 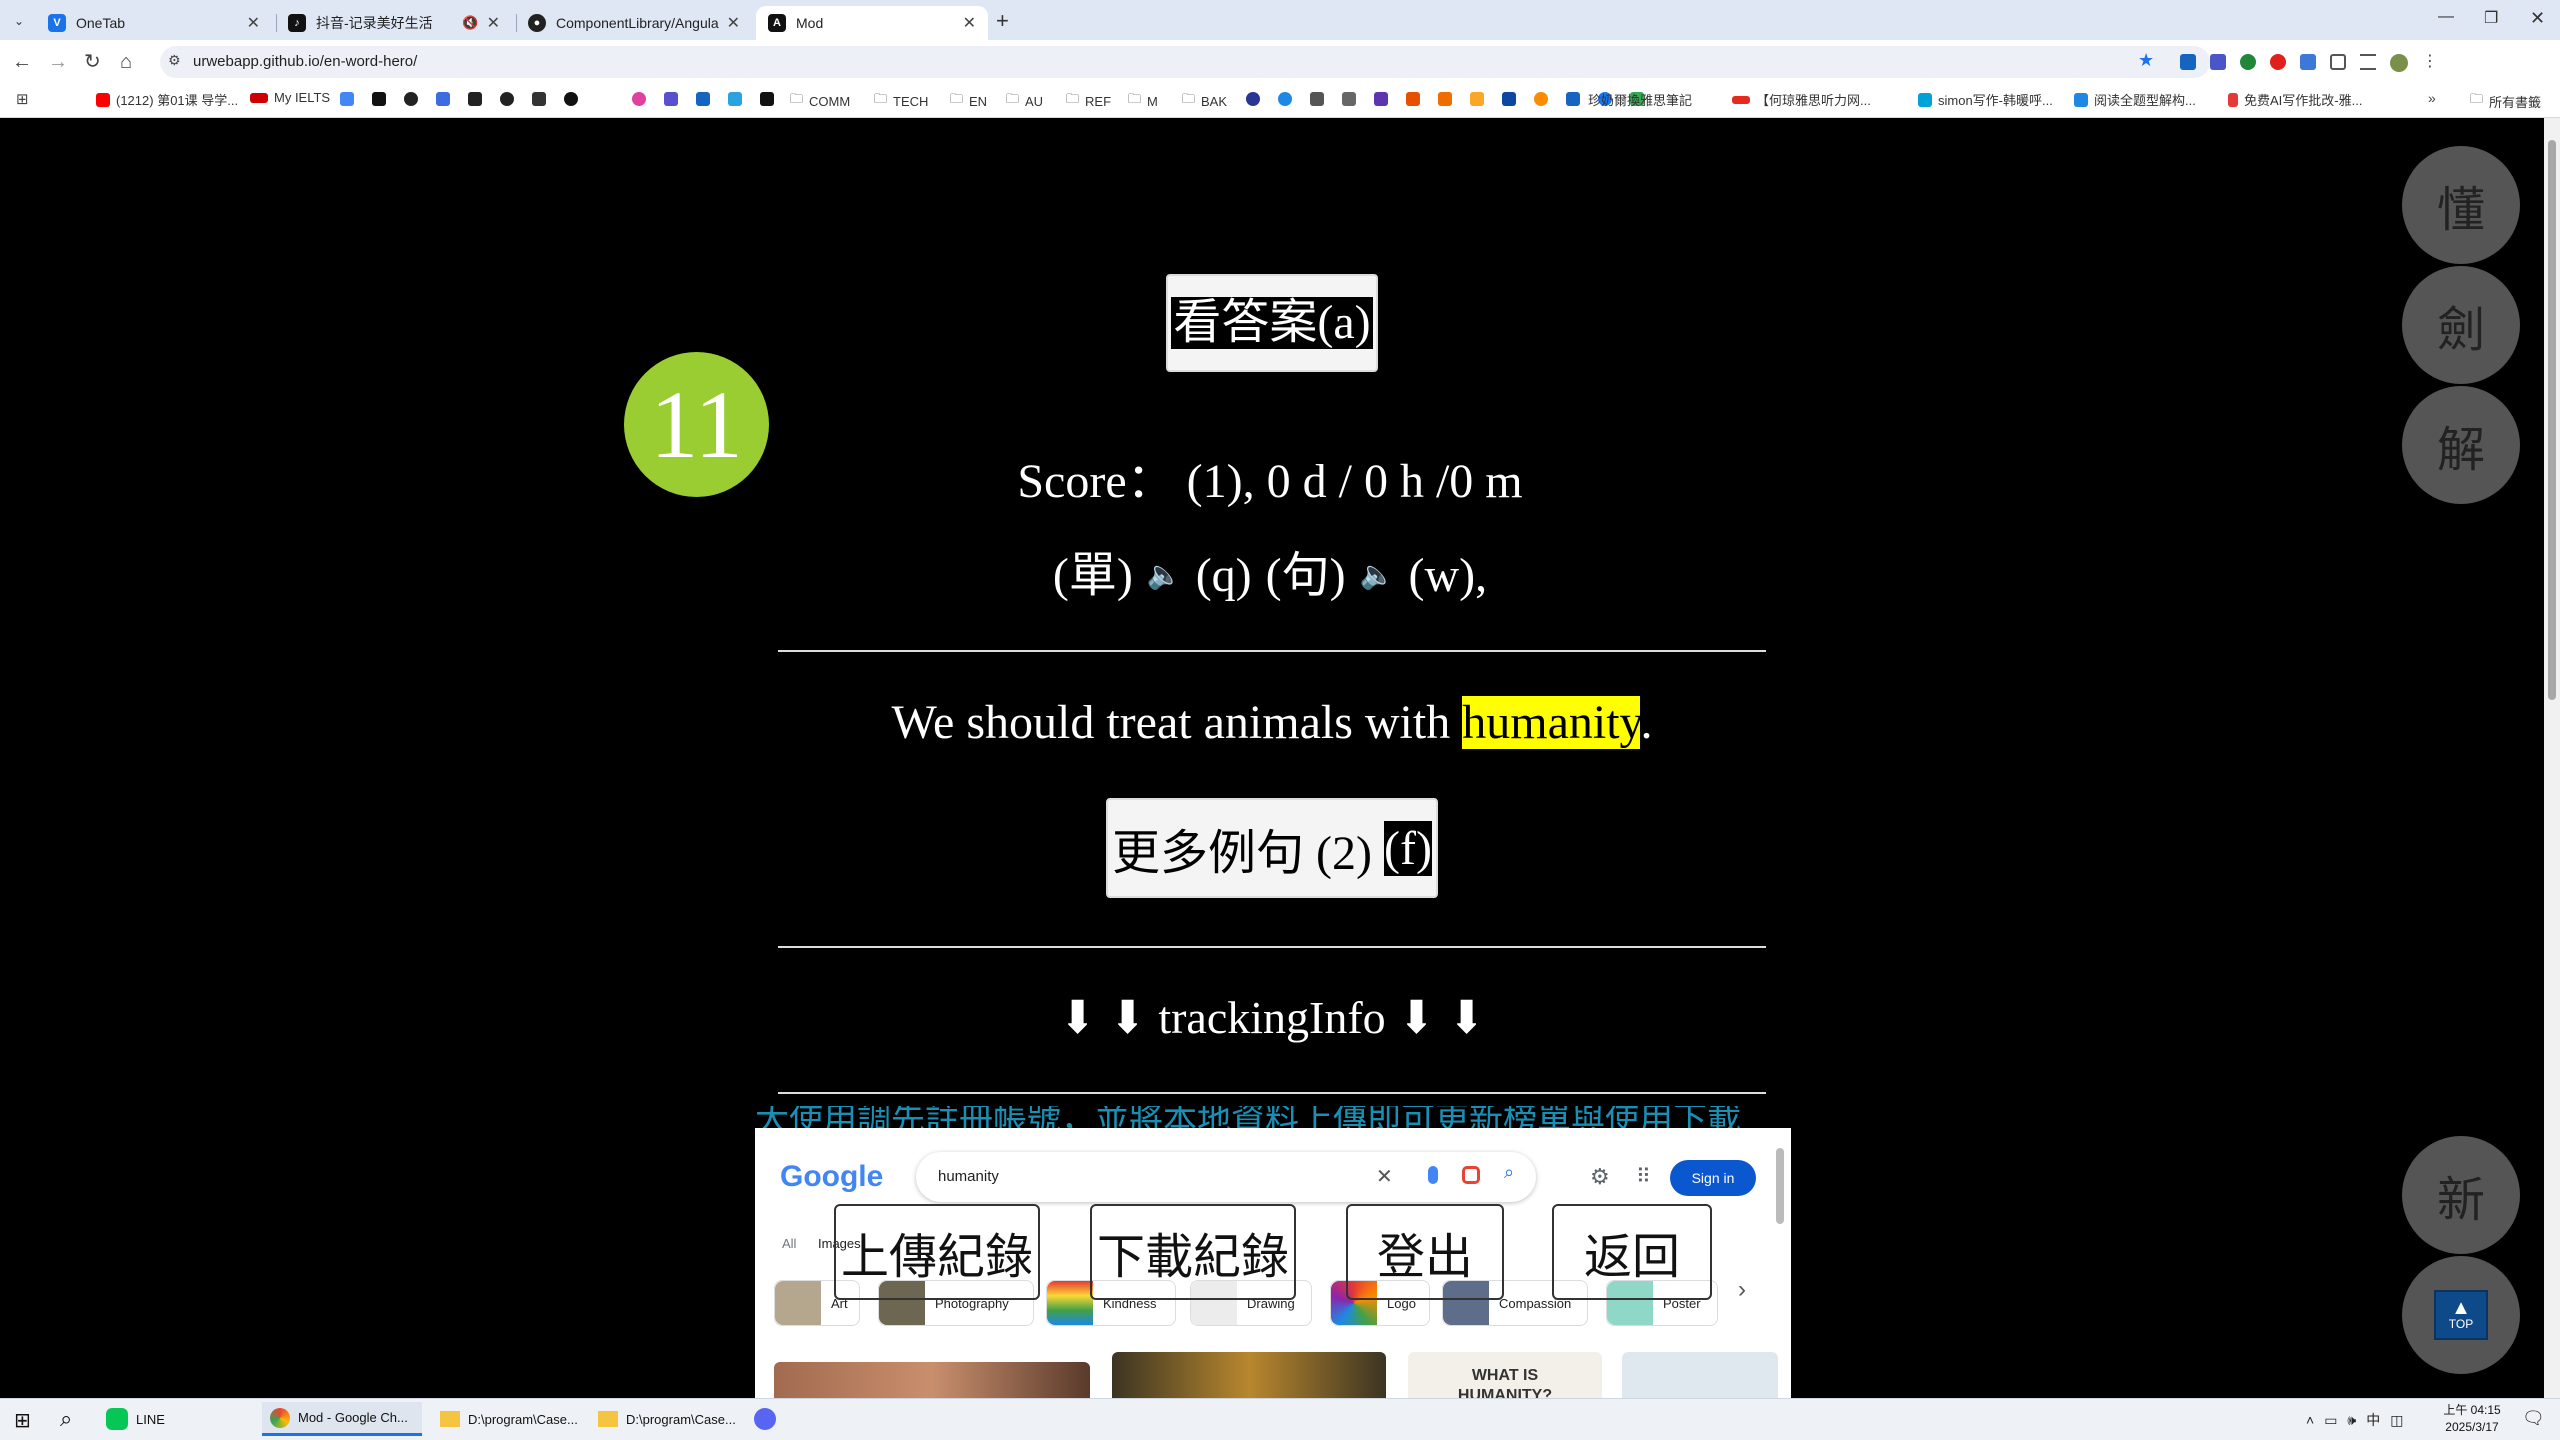 What do you see at coordinates (470, 23) in the screenshot?
I see `mute-icon: 🔇` at bounding box center [470, 23].